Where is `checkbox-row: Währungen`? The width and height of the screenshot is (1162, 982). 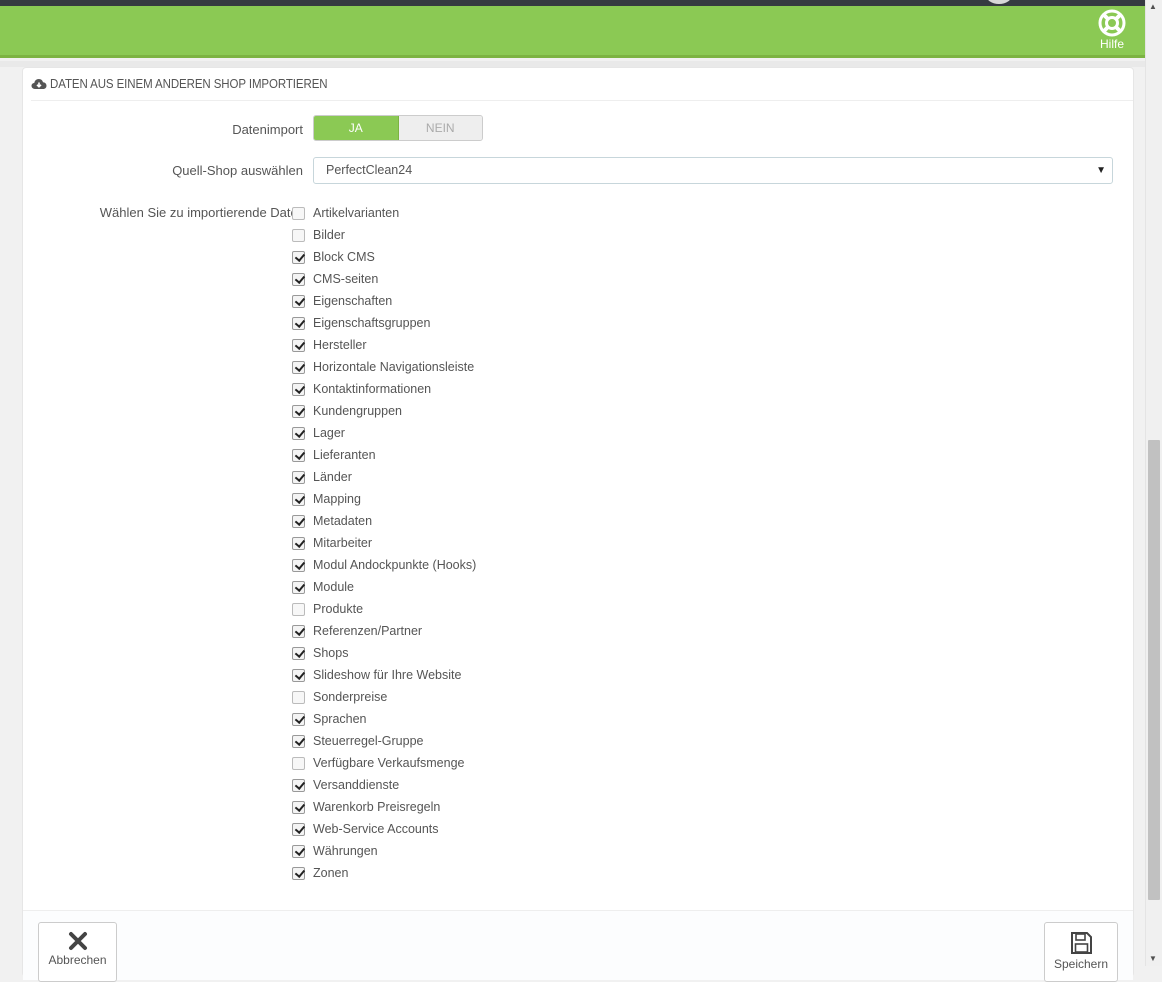
checkbox-row: Währungen is located at coordinates (384, 851).